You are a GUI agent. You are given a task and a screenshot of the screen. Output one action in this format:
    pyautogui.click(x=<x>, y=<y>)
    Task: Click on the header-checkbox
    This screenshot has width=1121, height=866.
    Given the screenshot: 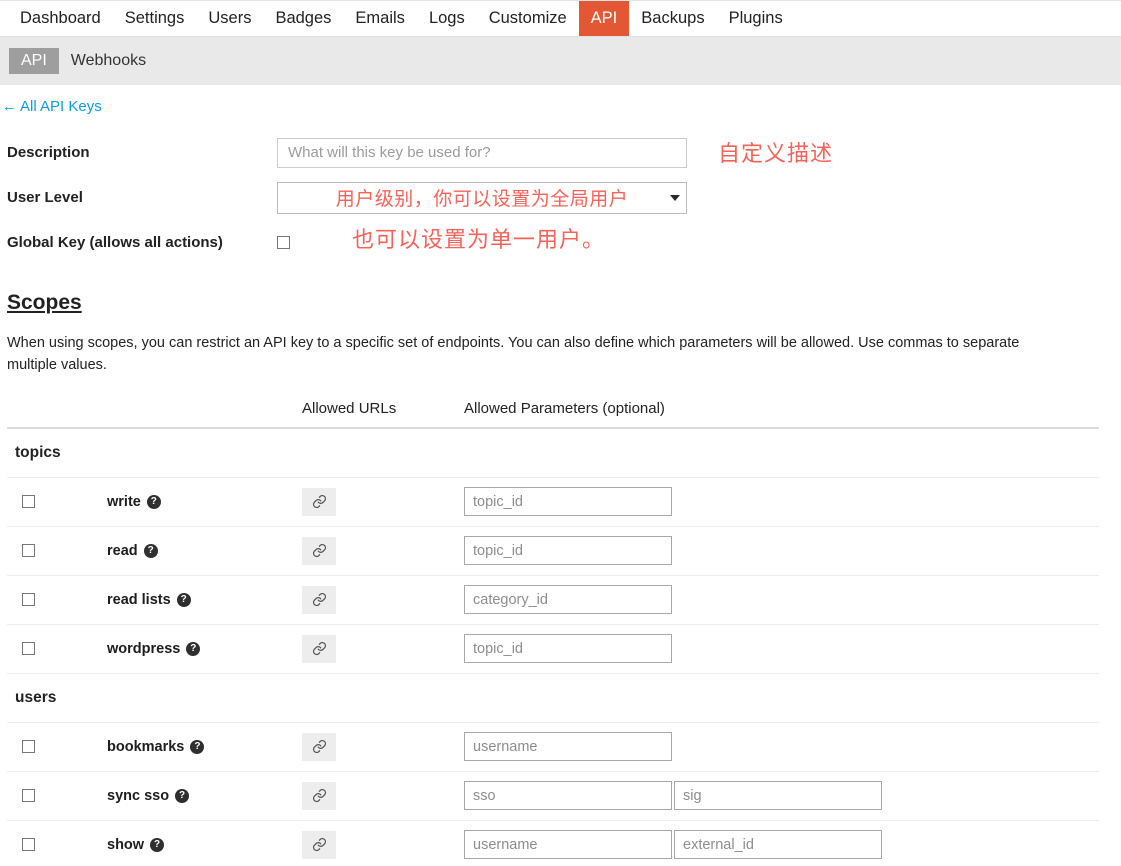 What is the action you would take?
    pyautogui.click(x=57, y=414)
    